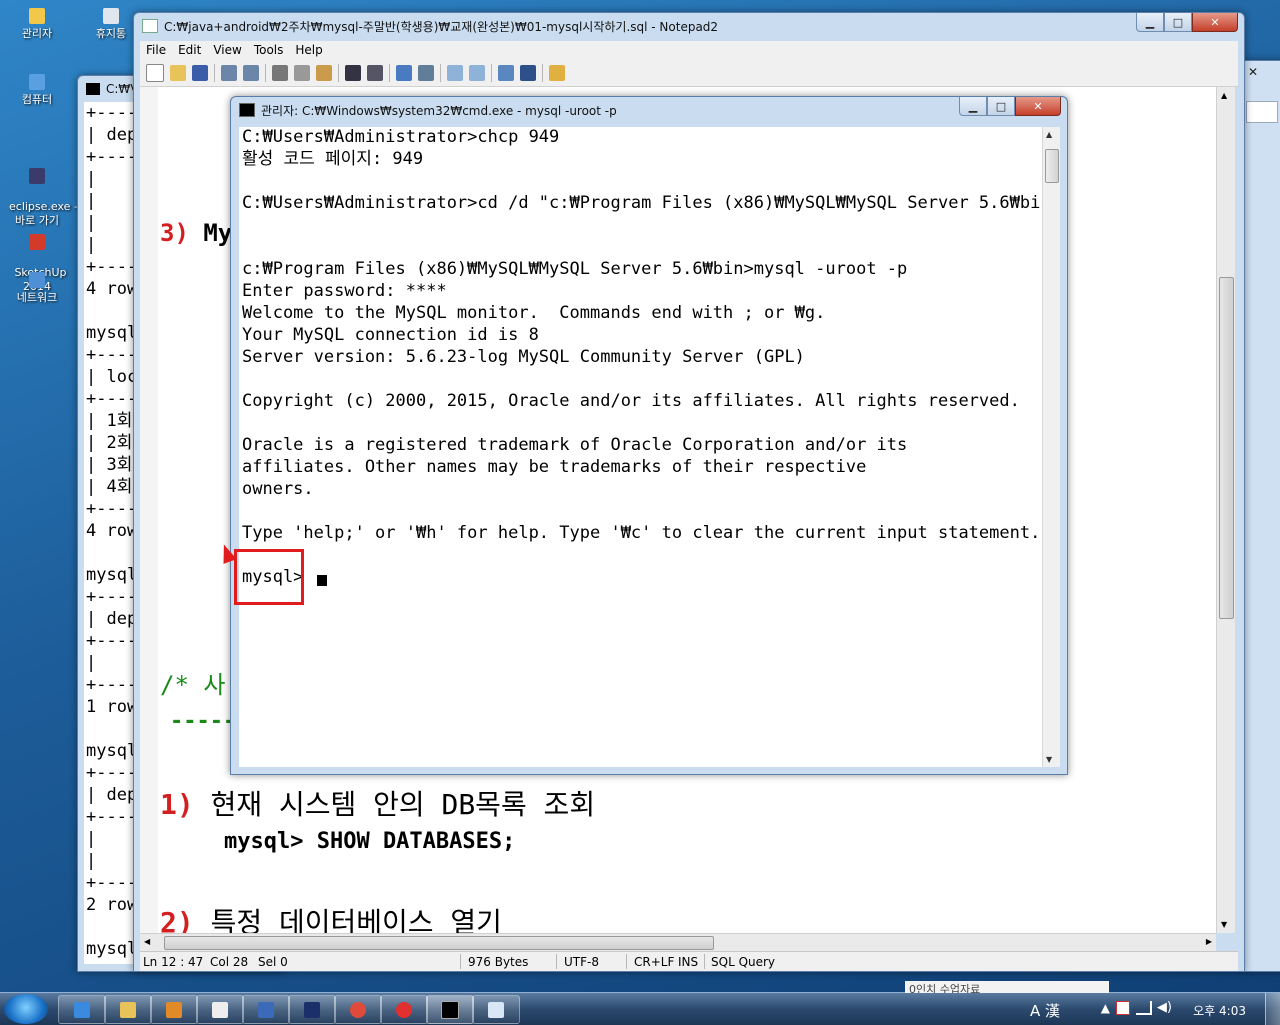 This screenshot has height=1025, width=1280. I want to click on editor-gutter, so click(149, 510).